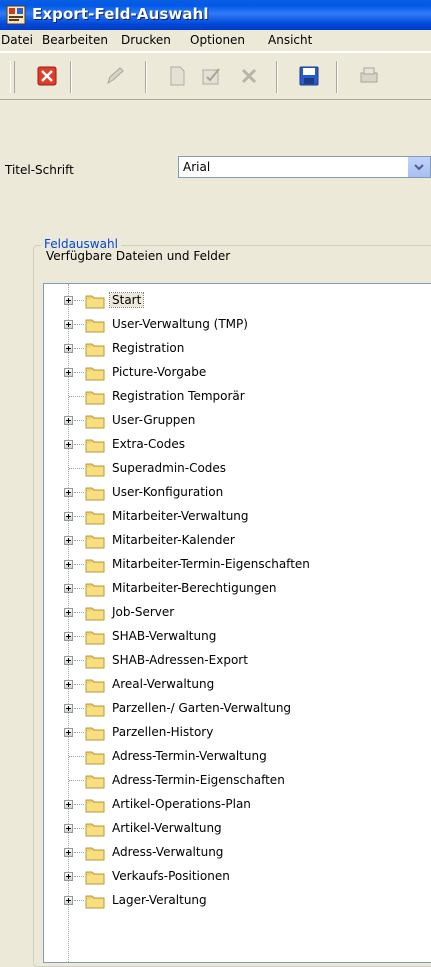  Describe the element at coordinates (418, 167) in the screenshot. I see `dropdown-button` at that location.